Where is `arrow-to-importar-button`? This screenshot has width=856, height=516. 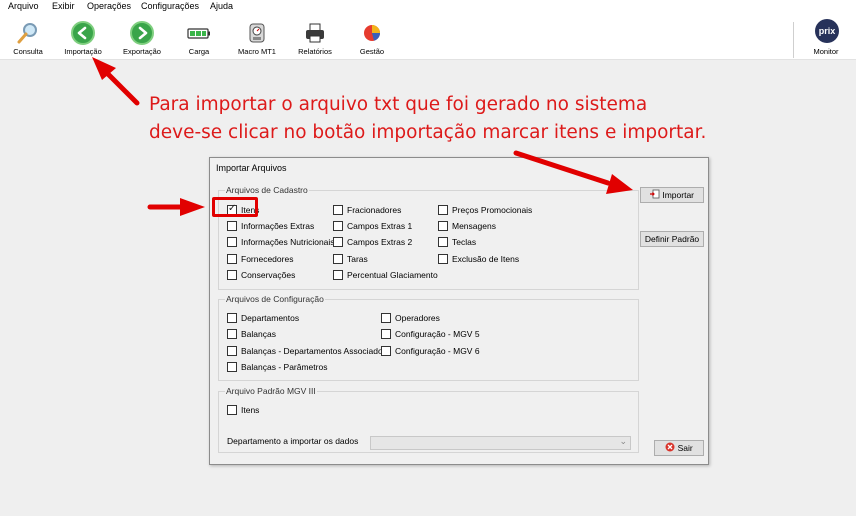 arrow-to-importar-button is located at coordinates (573, 172).